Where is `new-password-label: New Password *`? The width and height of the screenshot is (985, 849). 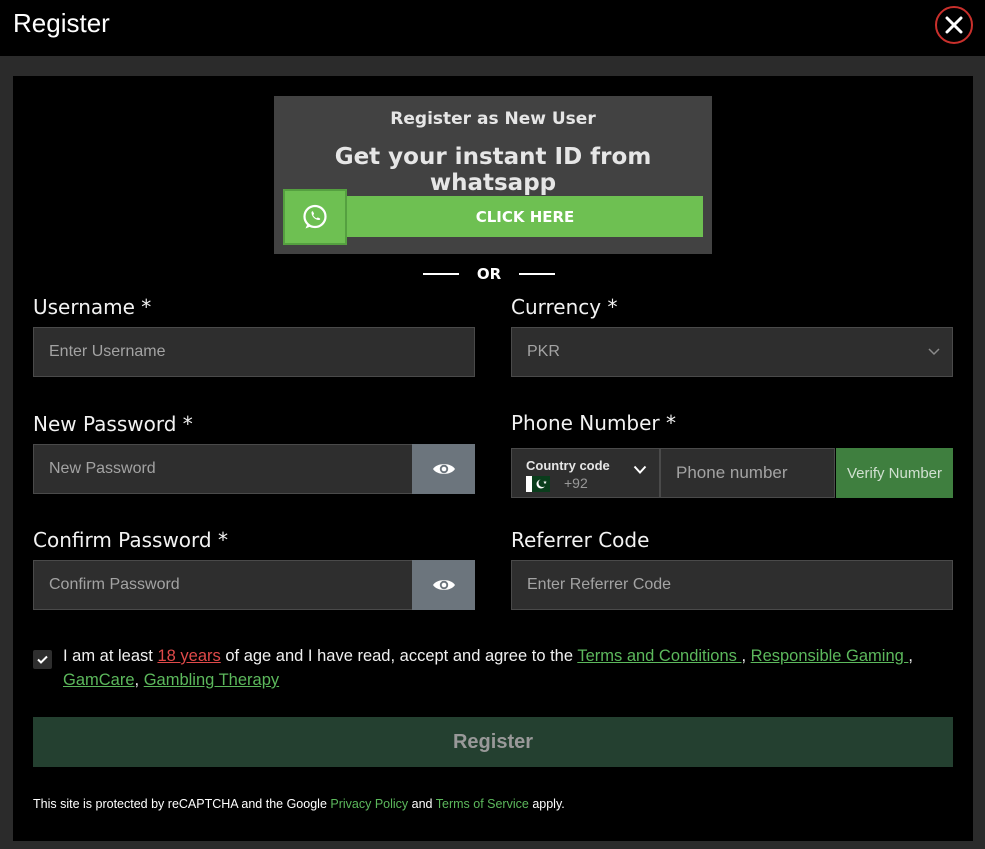
new-password-label: New Password * is located at coordinates (113, 424).